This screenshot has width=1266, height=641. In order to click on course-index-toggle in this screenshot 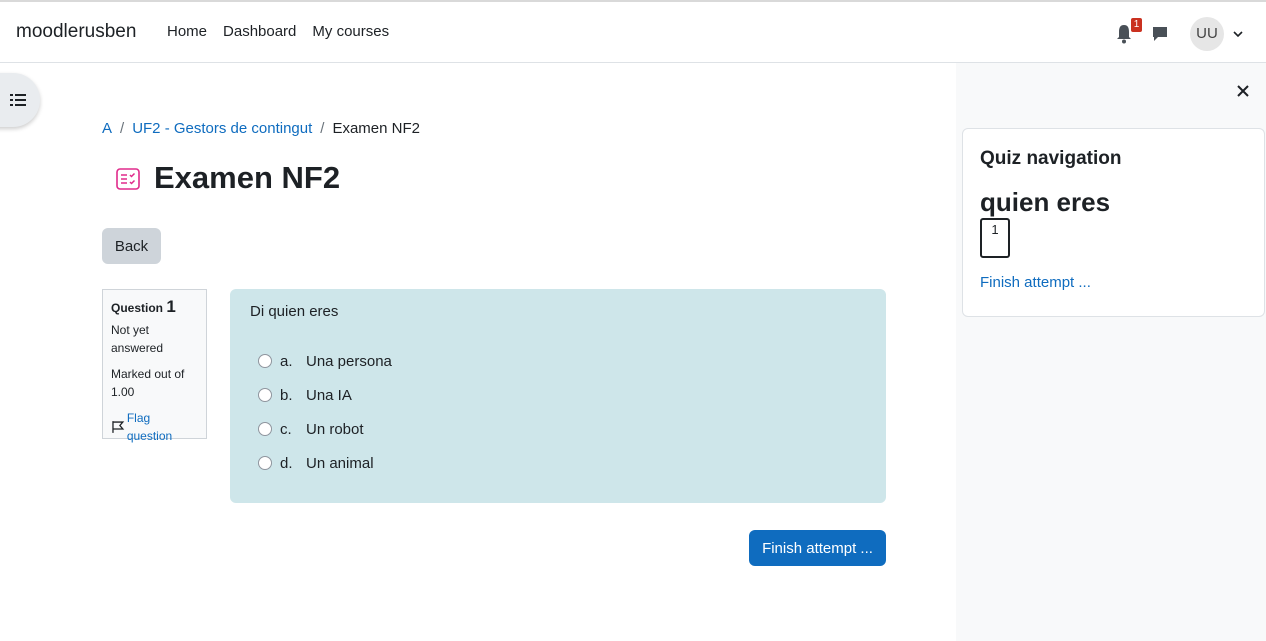, I will do `click(20, 100)`.